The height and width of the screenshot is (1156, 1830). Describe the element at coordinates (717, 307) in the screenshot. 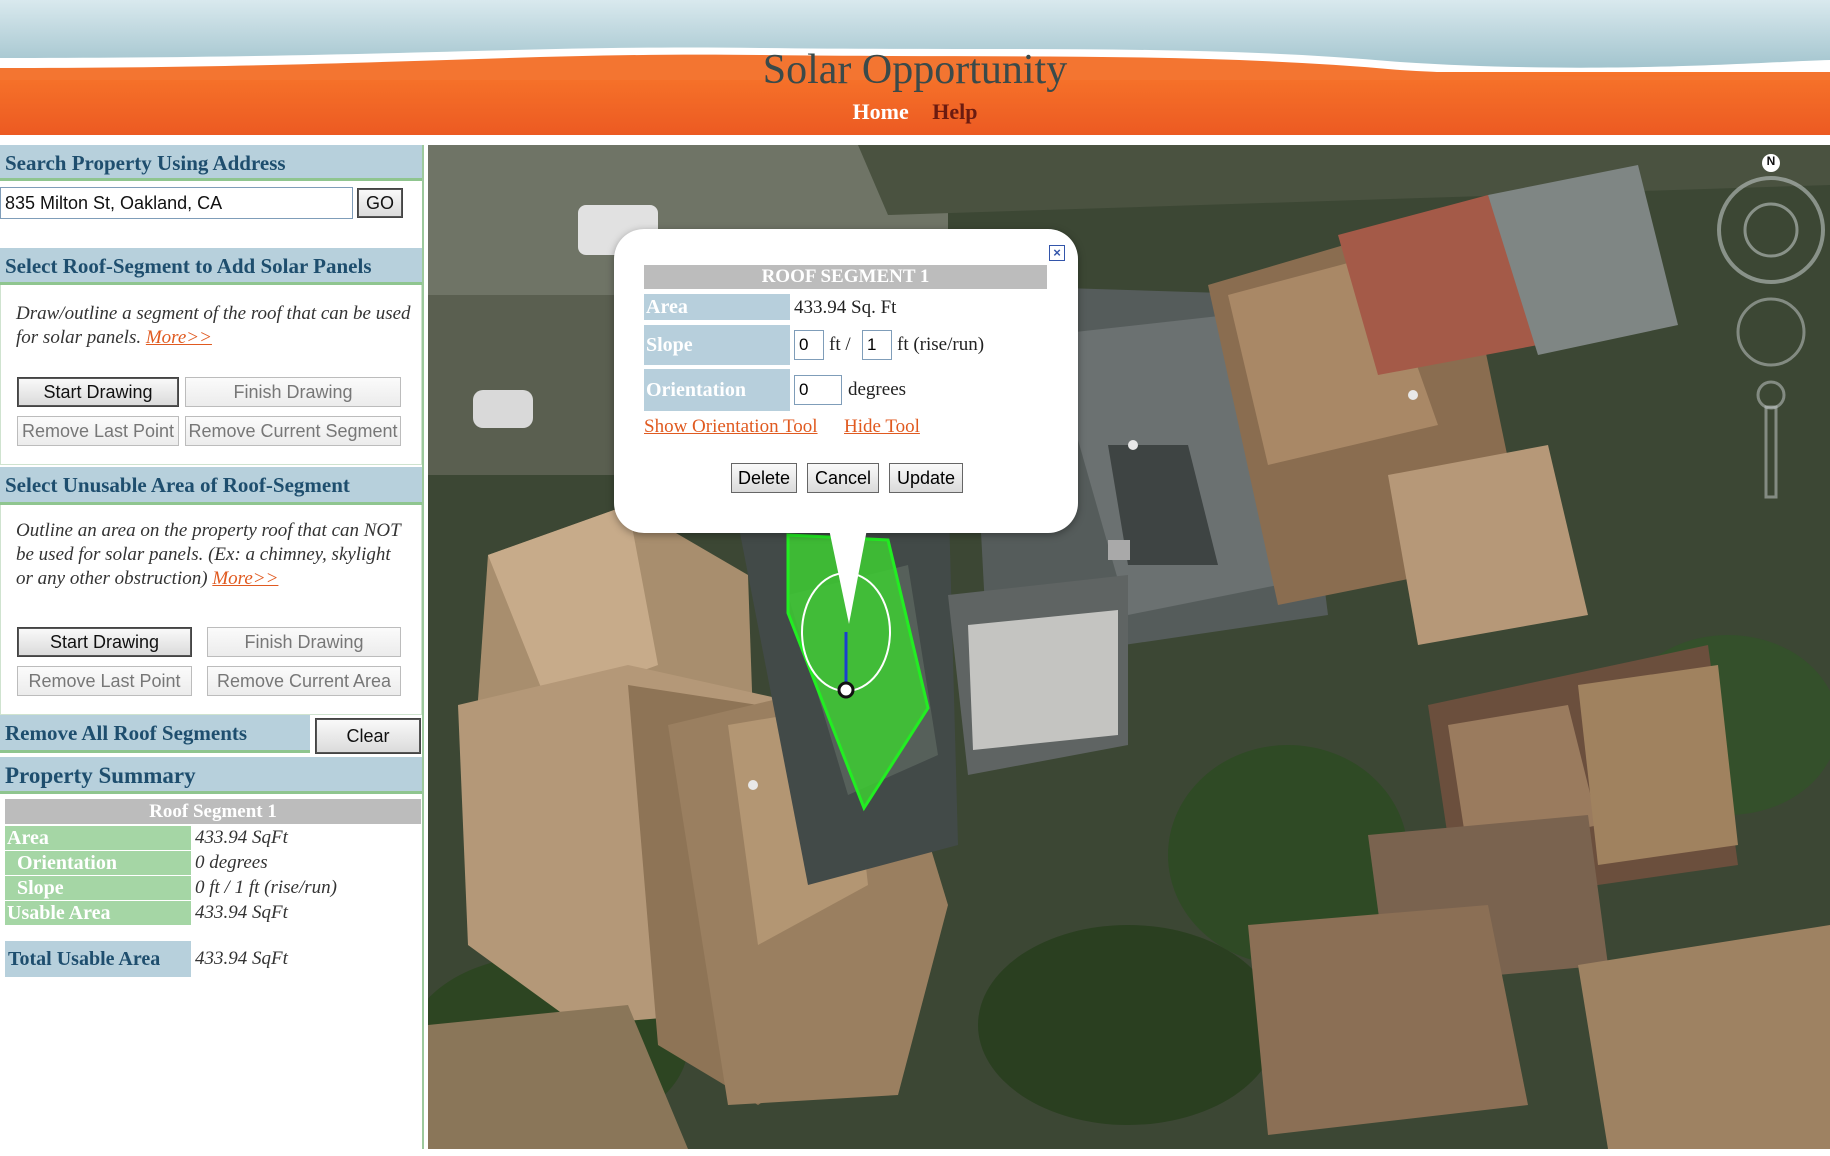

I see `popup-area-label: Area` at that location.